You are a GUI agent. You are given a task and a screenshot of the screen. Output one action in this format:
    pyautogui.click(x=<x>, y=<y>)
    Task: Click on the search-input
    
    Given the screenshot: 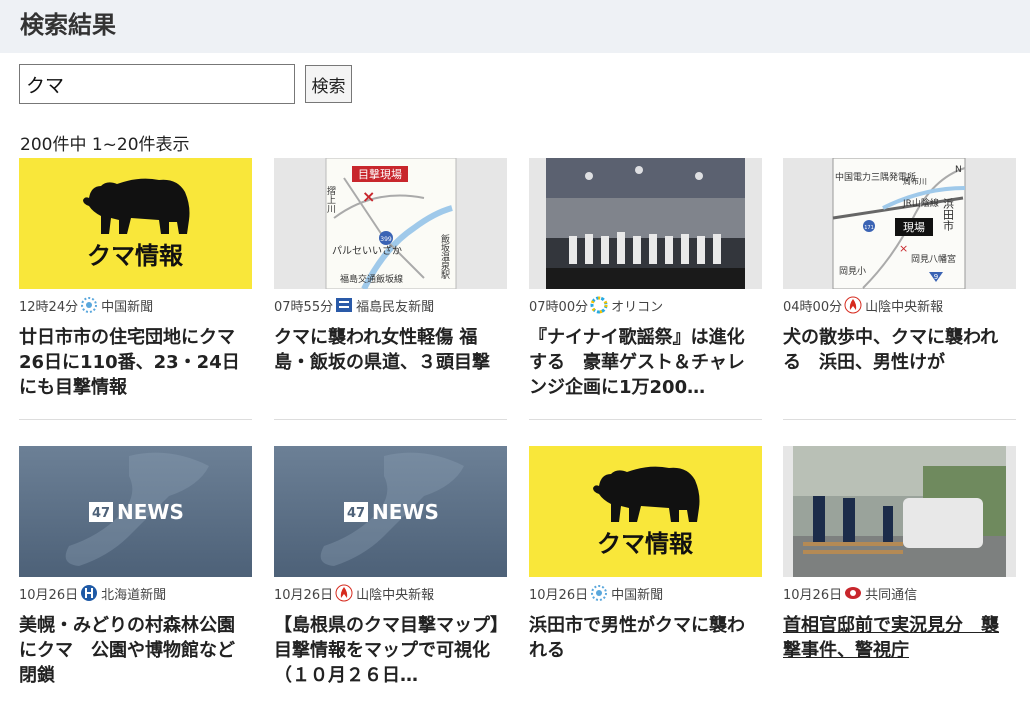 What is the action you would take?
    pyautogui.click(x=157, y=84)
    